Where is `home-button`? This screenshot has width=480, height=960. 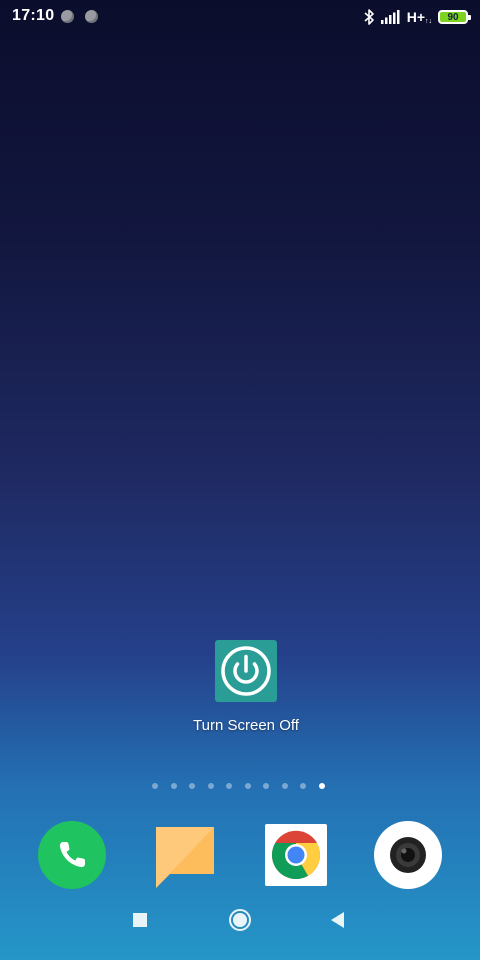 home-button is located at coordinates (240, 920).